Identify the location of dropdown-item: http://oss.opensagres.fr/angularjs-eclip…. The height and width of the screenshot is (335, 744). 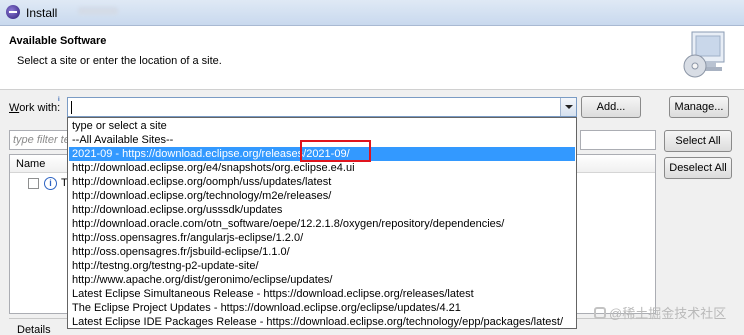
(322, 238).